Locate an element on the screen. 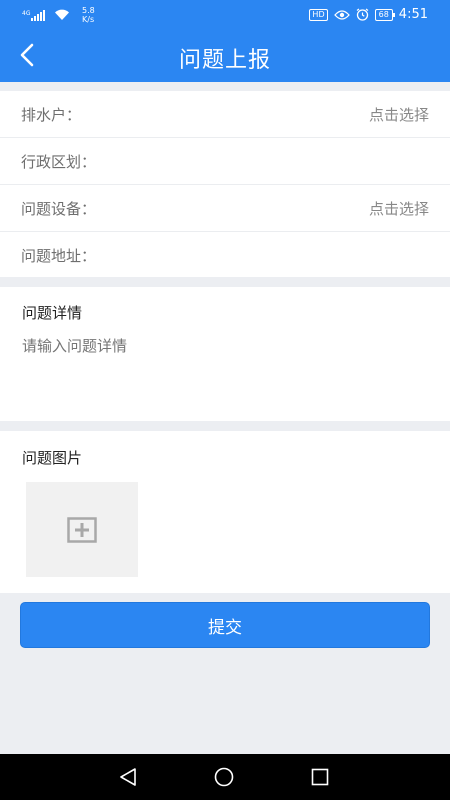 This screenshot has height=800, width=450. field-label: 问题设备： is located at coordinates (59, 208).